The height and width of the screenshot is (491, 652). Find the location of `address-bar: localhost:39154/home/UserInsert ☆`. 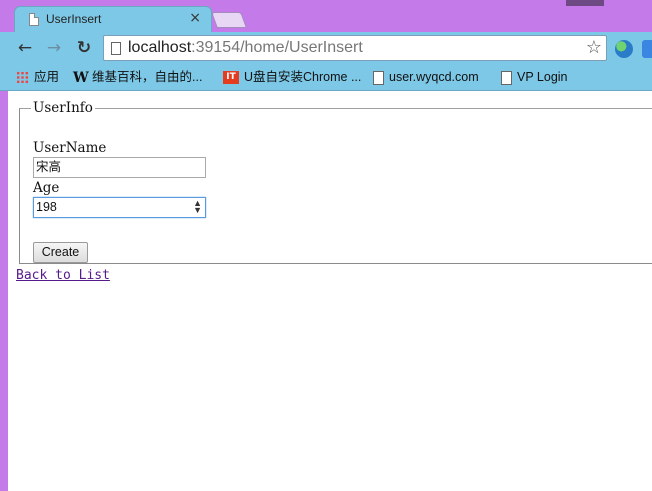

address-bar: localhost:39154/home/UserInsert ☆ is located at coordinates (355, 48).